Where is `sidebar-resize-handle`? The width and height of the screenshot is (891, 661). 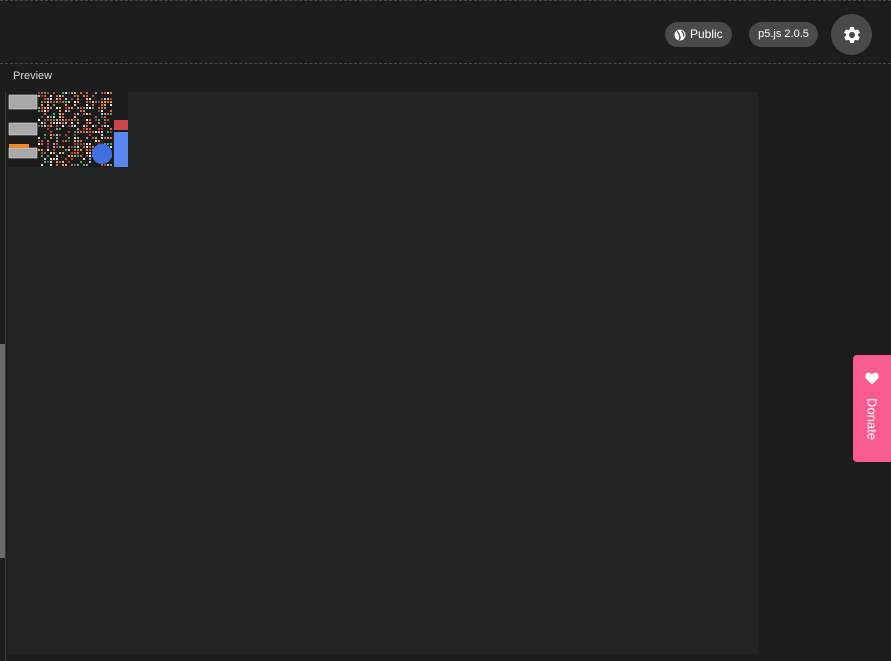 sidebar-resize-handle is located at coordinates (2, 451).